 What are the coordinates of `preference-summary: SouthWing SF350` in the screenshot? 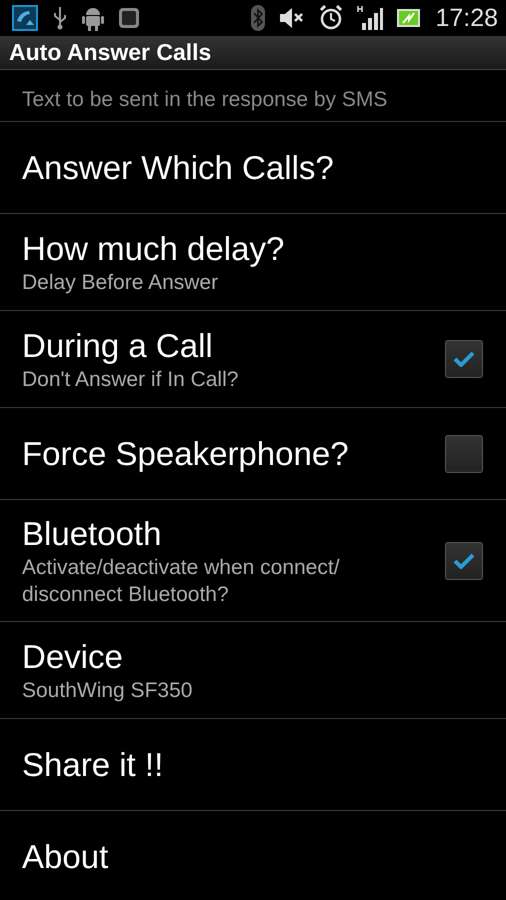 It's located at (108, 691).